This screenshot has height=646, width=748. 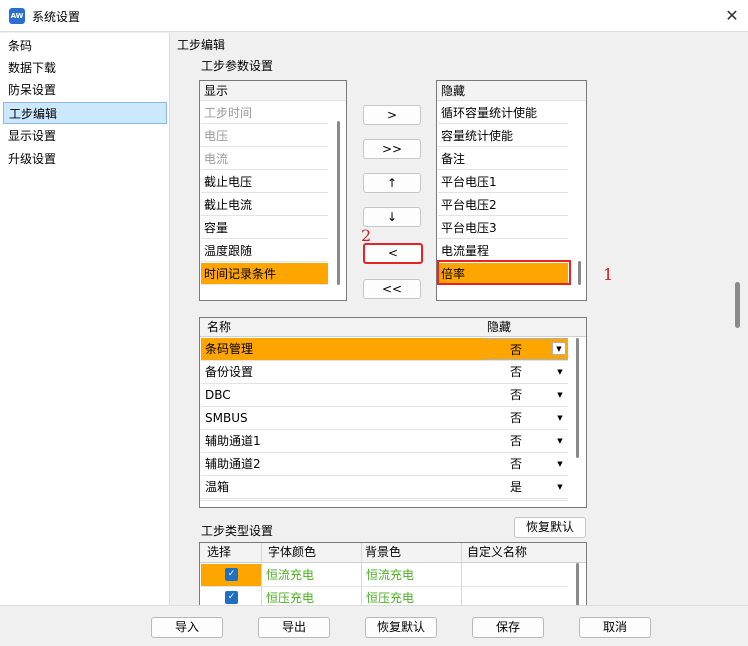 I want to click on move-to-show-button: <, so click(x=393, y=253).